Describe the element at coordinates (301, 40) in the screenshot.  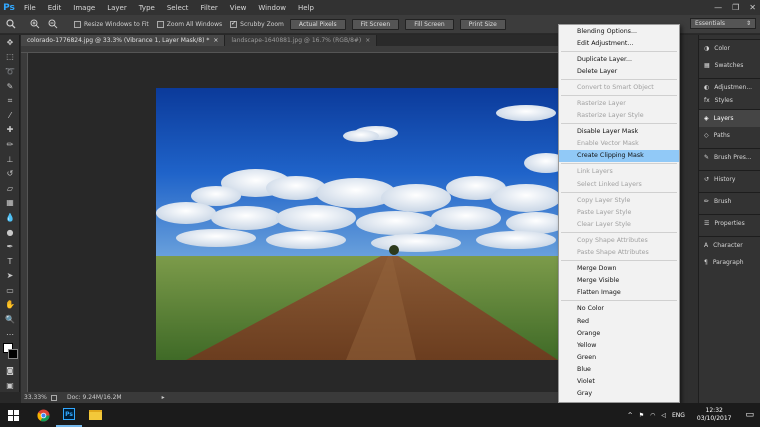
I see `tab-landscape: landscape-1640881.jpg @ 16.7% (RGB/8#) ×` at that location.